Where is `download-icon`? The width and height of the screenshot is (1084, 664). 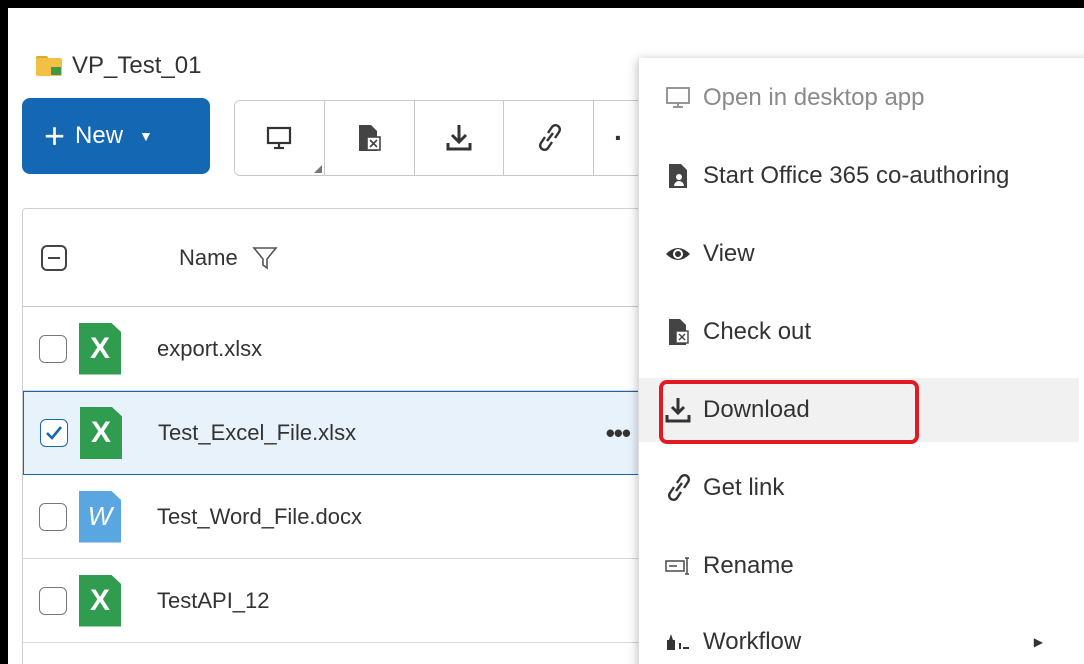
download-icon is located at coordinates (459, 138).